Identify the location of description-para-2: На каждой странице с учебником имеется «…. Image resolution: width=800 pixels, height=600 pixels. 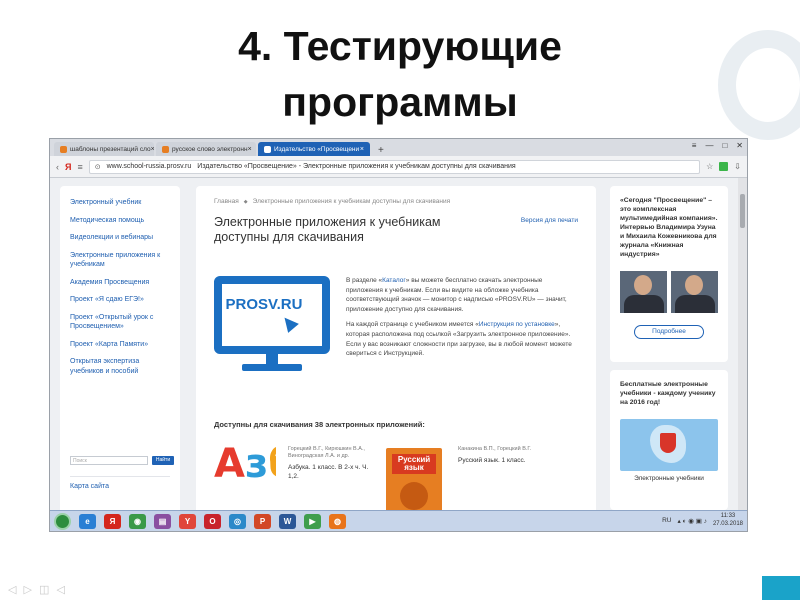
(461, 339).